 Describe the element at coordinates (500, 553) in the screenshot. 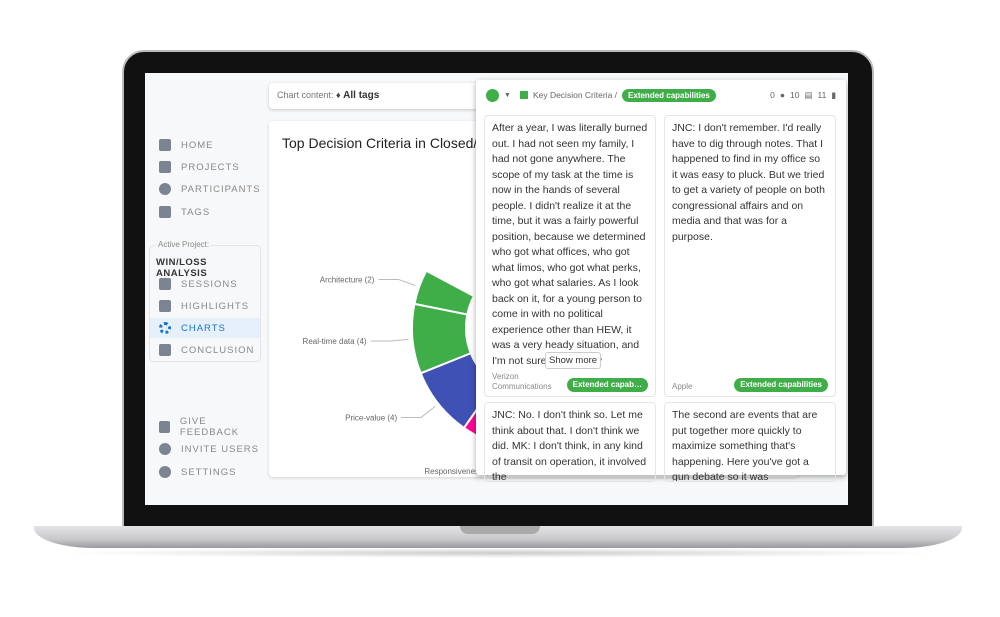

I see `laptop-shadow` at that location.